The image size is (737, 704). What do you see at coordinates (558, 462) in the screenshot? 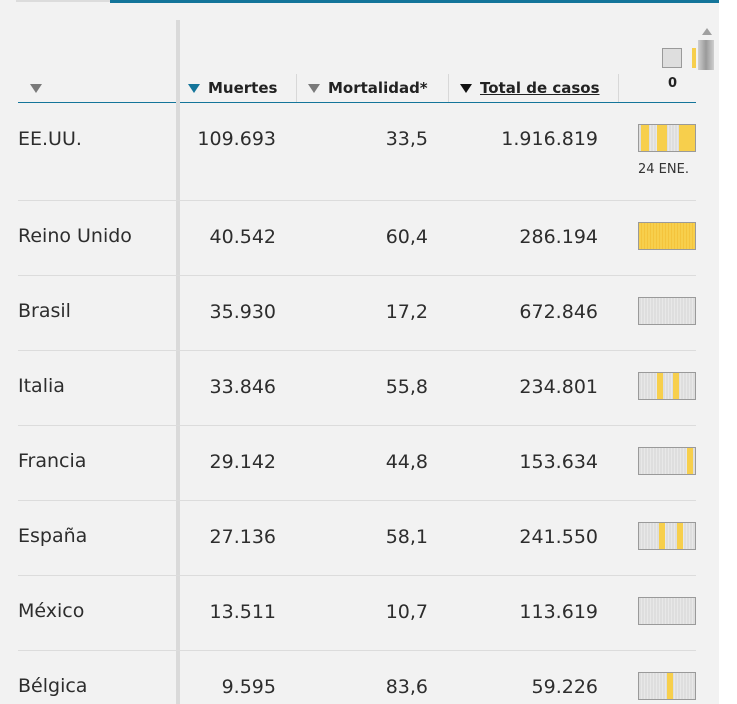
I see `cases-cell: 153.634` at bounding box center [558, 462].